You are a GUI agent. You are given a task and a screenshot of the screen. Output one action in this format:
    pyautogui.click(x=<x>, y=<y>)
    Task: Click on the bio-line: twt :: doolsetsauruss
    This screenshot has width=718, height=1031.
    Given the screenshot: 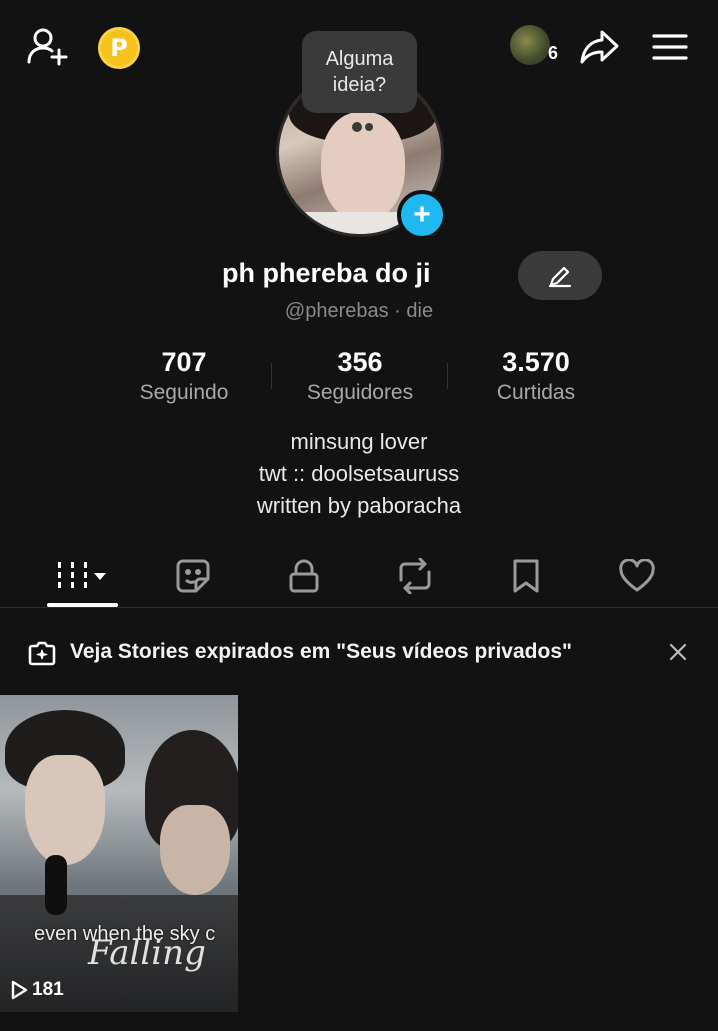 What is the action you would take?
    pyautogui.click(x=359, y=473)
    